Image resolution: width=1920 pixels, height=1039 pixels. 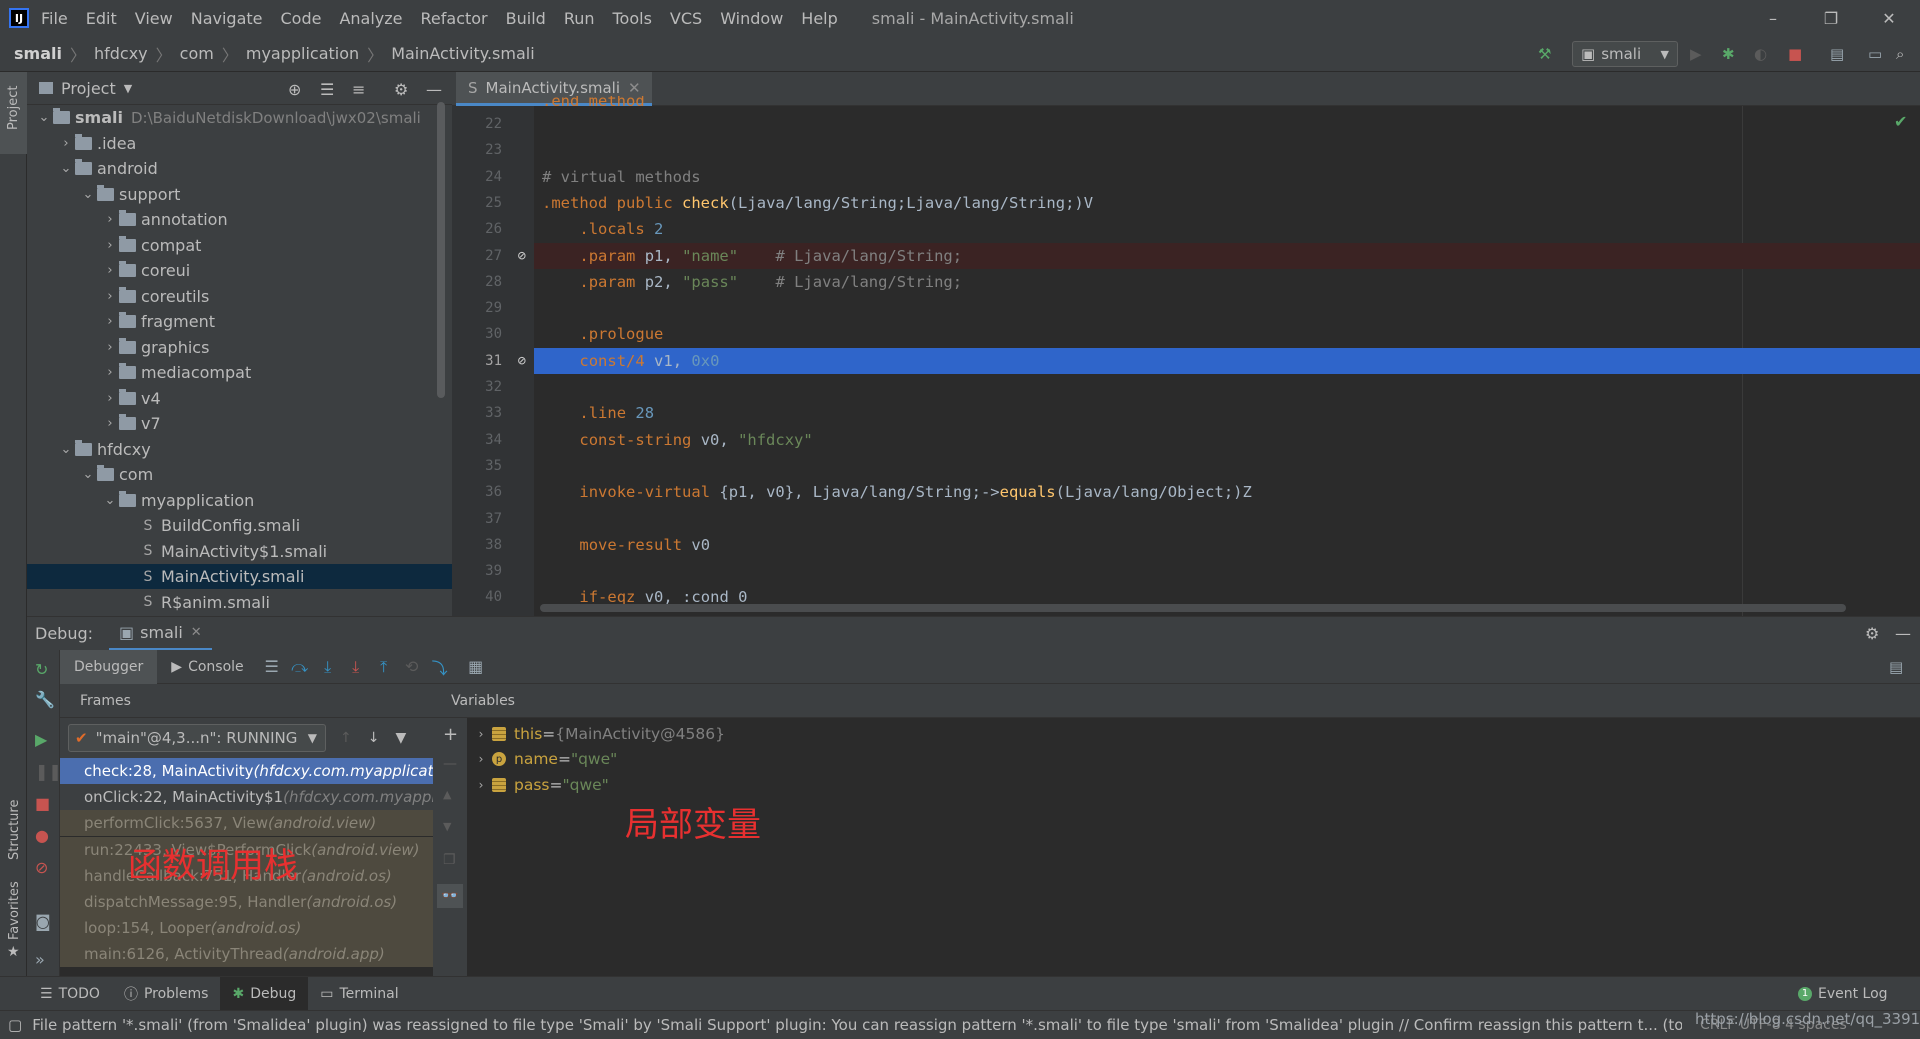 I want to click on resume-icon: ▶, so click(x=41, y=739).